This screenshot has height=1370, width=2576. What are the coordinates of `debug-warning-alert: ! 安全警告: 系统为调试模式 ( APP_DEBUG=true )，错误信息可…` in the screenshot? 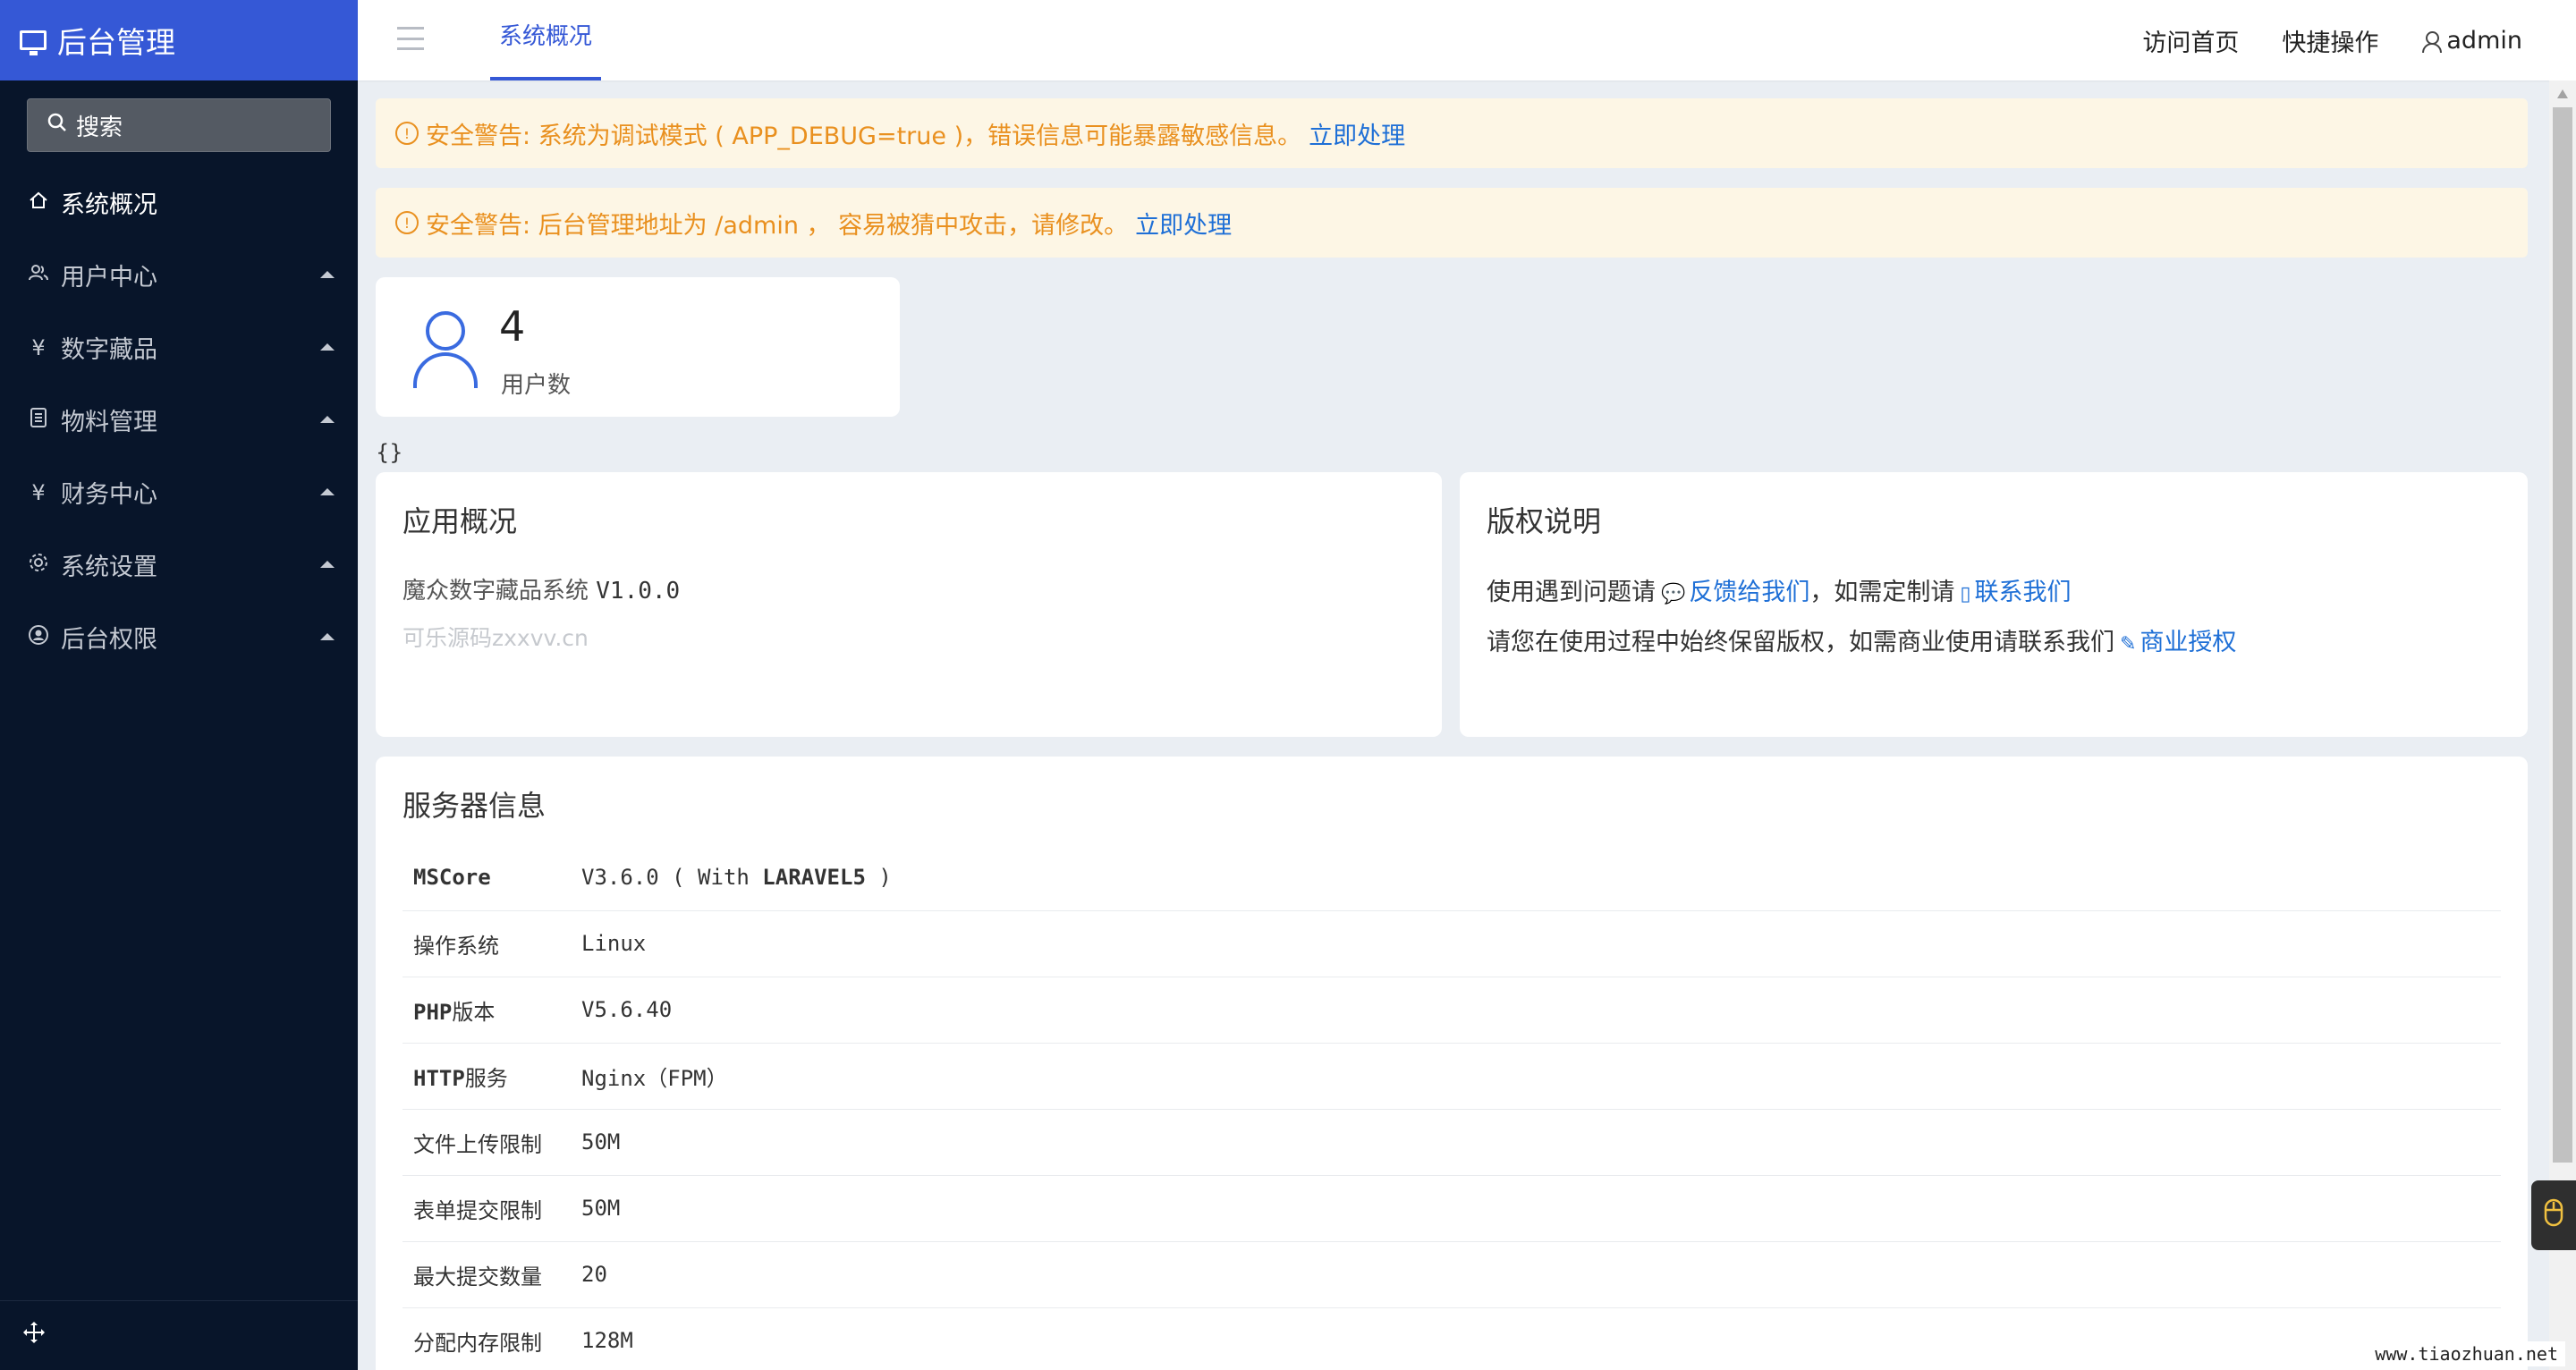 It's located at (1452, 133).